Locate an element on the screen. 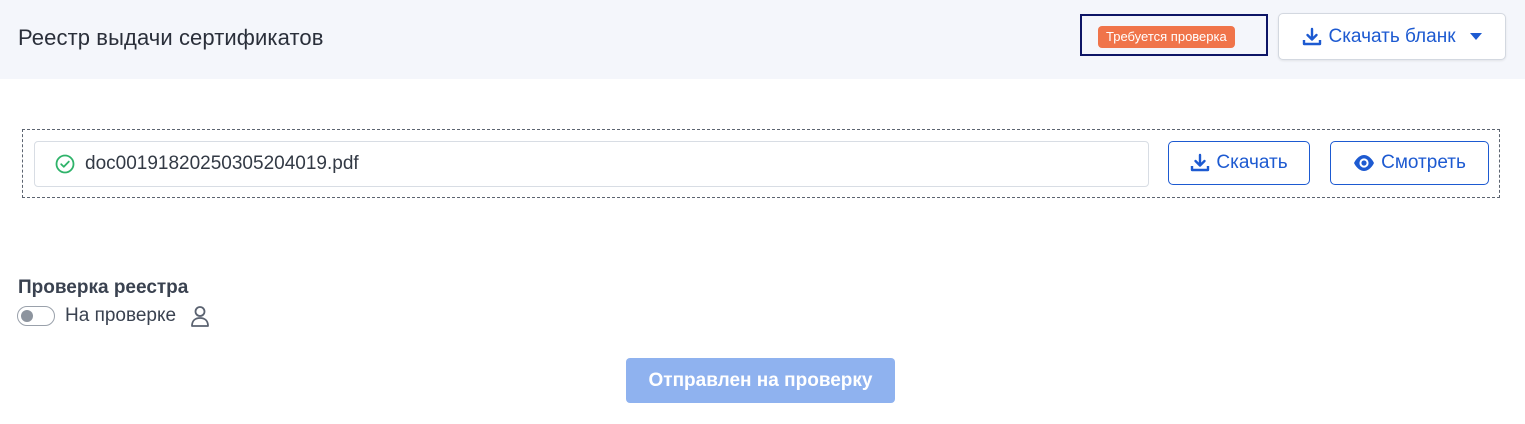 This screenshot has height=424, width=1525. download-template-label: Скачать бланк is located at coordinates (1392, 36).